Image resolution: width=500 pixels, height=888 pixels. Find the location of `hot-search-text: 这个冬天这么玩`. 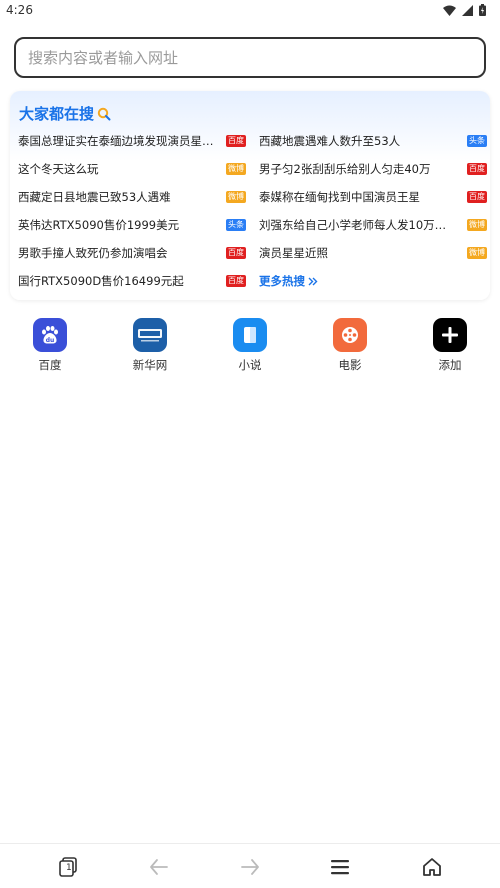

hot-search-text: 这个冬天这么玩 is located at coordinates (58, 169).